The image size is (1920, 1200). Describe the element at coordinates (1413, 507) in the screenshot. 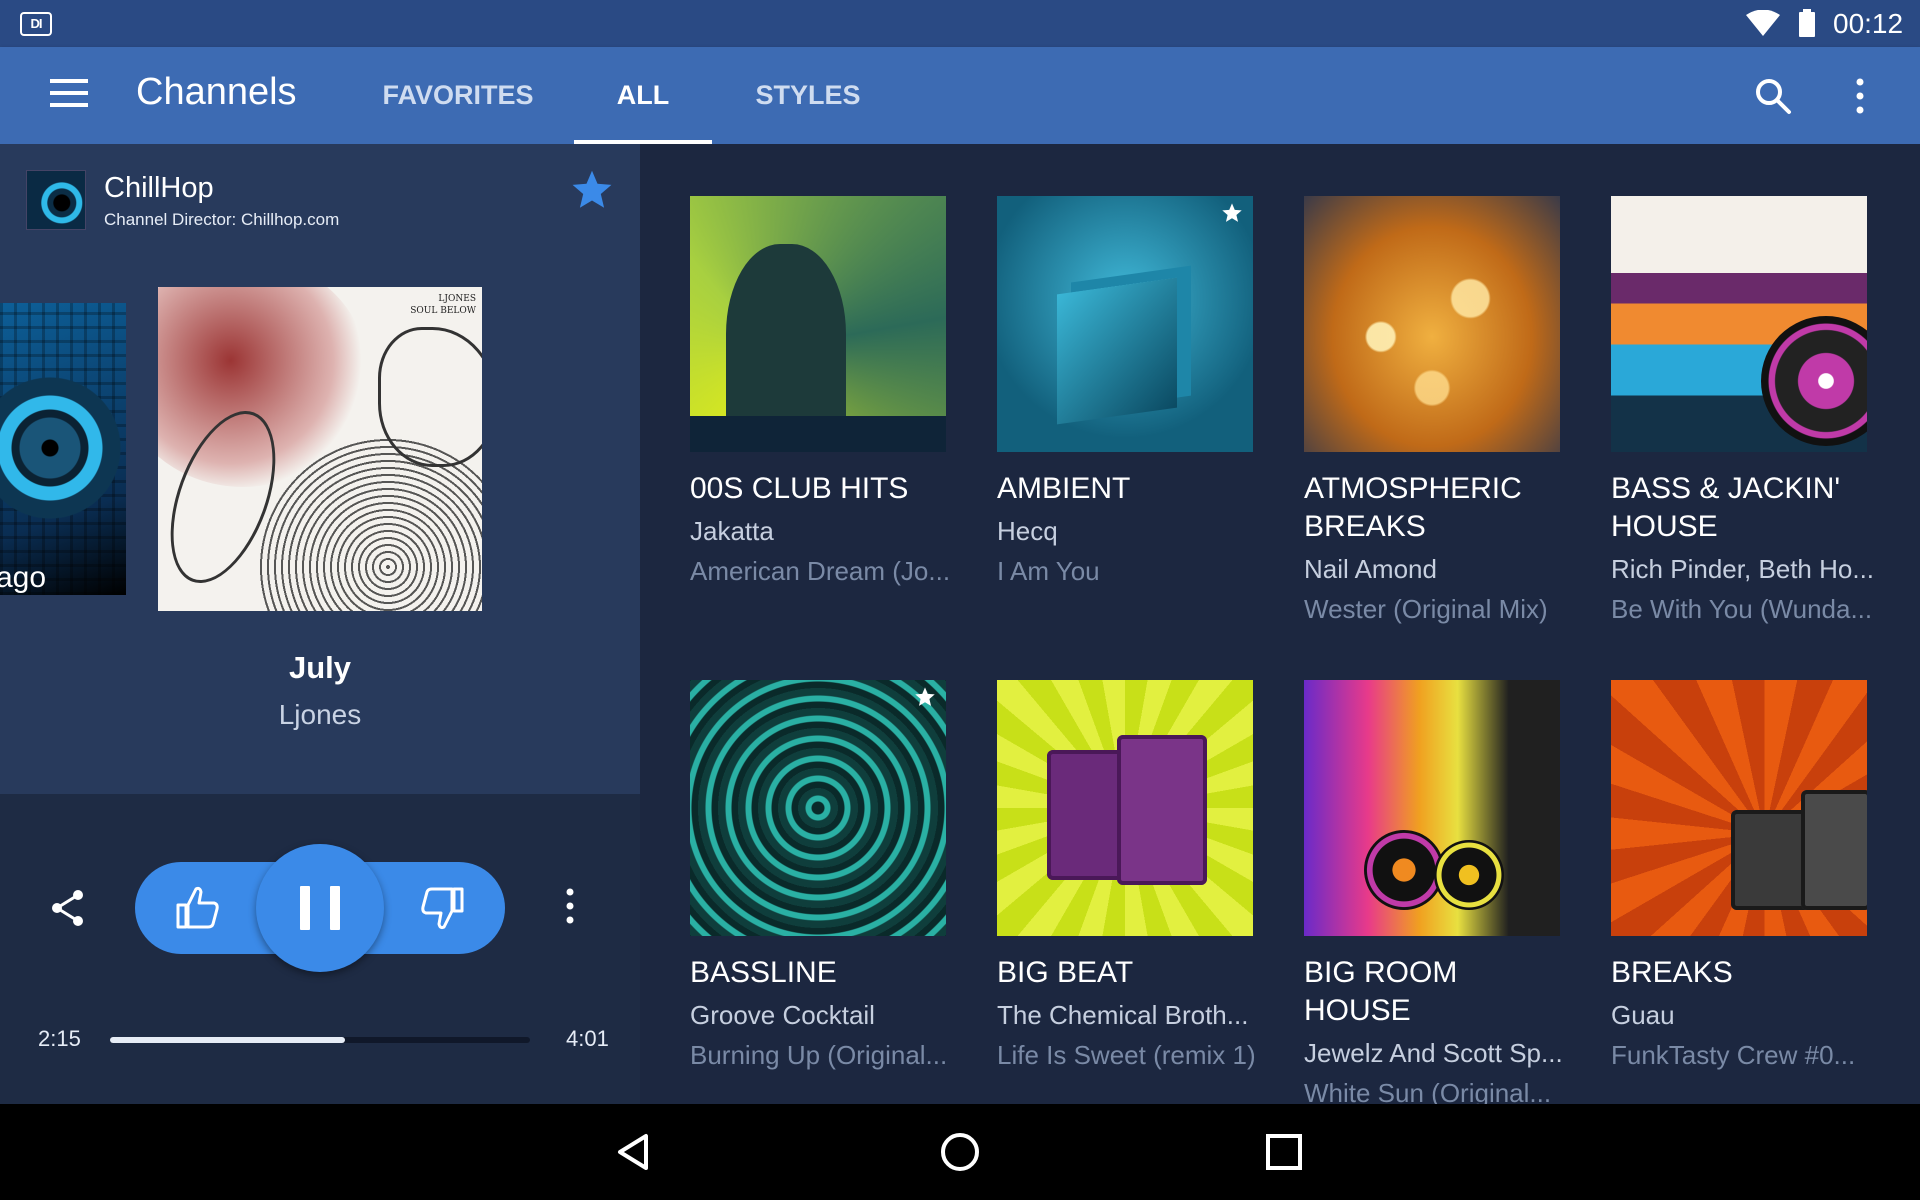

I see `channel-name: ATMOSPHERIC BREAKS` at that location.